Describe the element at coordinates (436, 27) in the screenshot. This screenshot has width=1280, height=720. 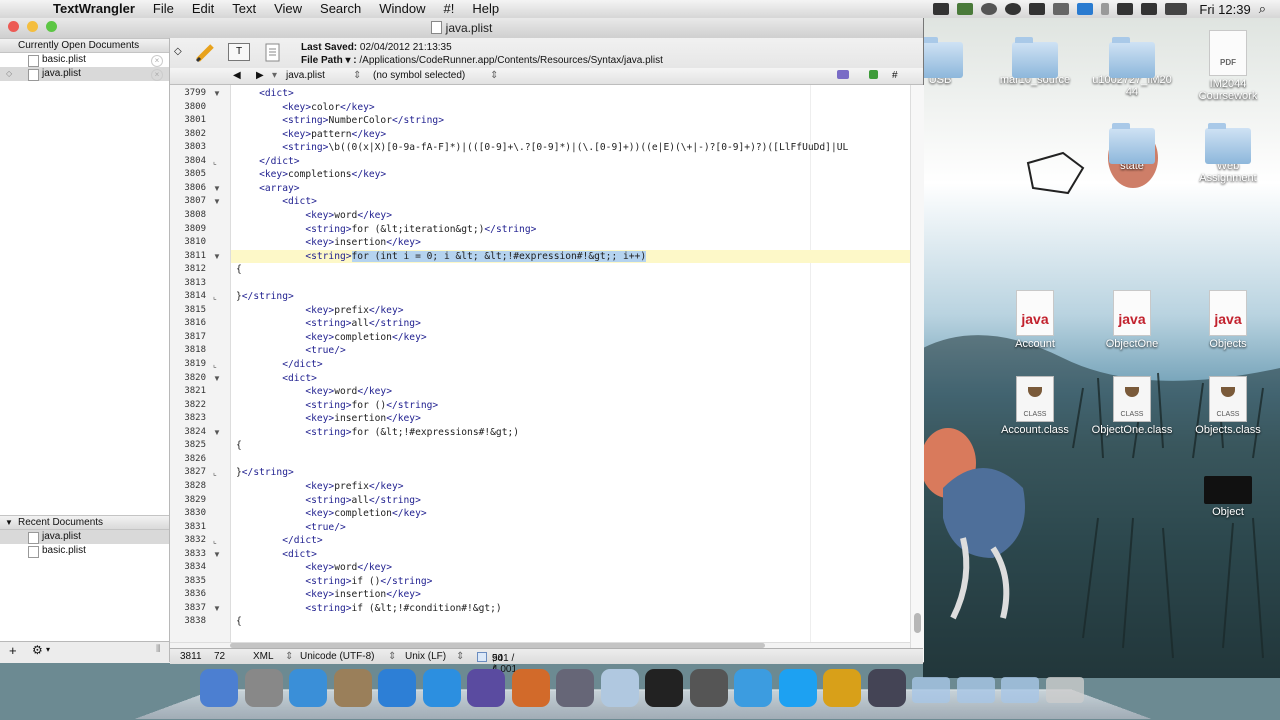
I see `document-proxy-icon` at that location.